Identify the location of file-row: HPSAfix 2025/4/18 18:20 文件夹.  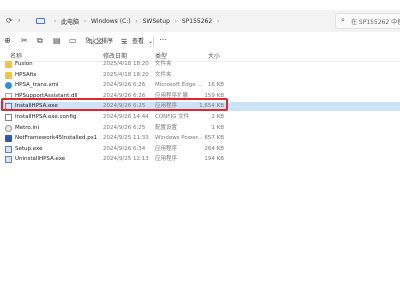
(200, 75).